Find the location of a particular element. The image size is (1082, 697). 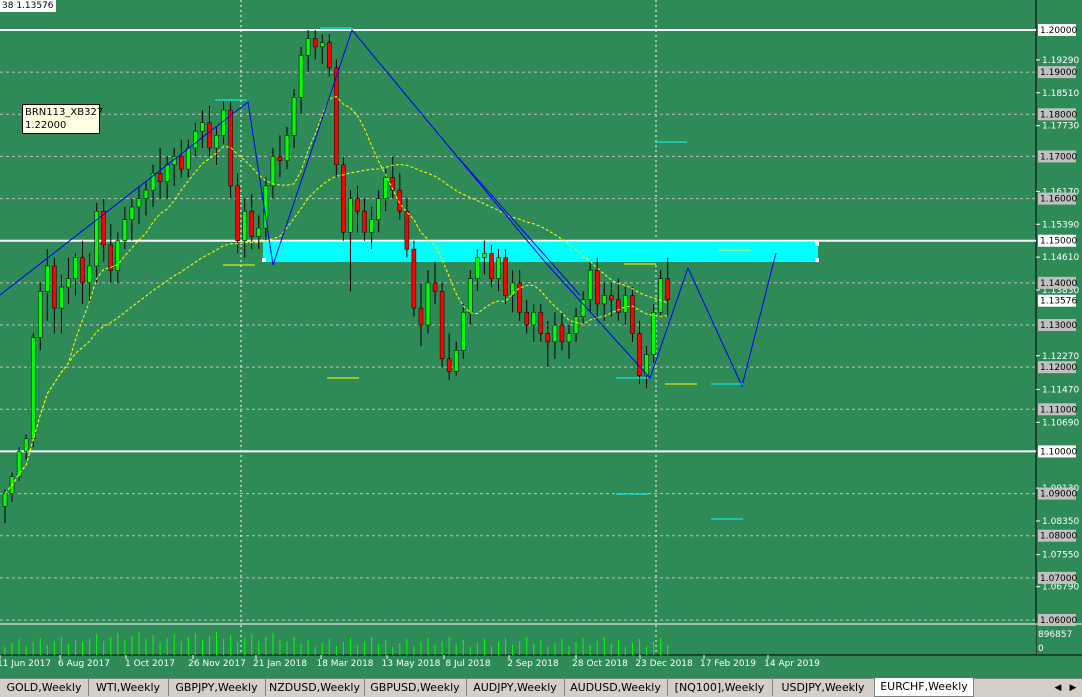

price-label-boxed: 1.13000 is located at coordinates (1058, 326).